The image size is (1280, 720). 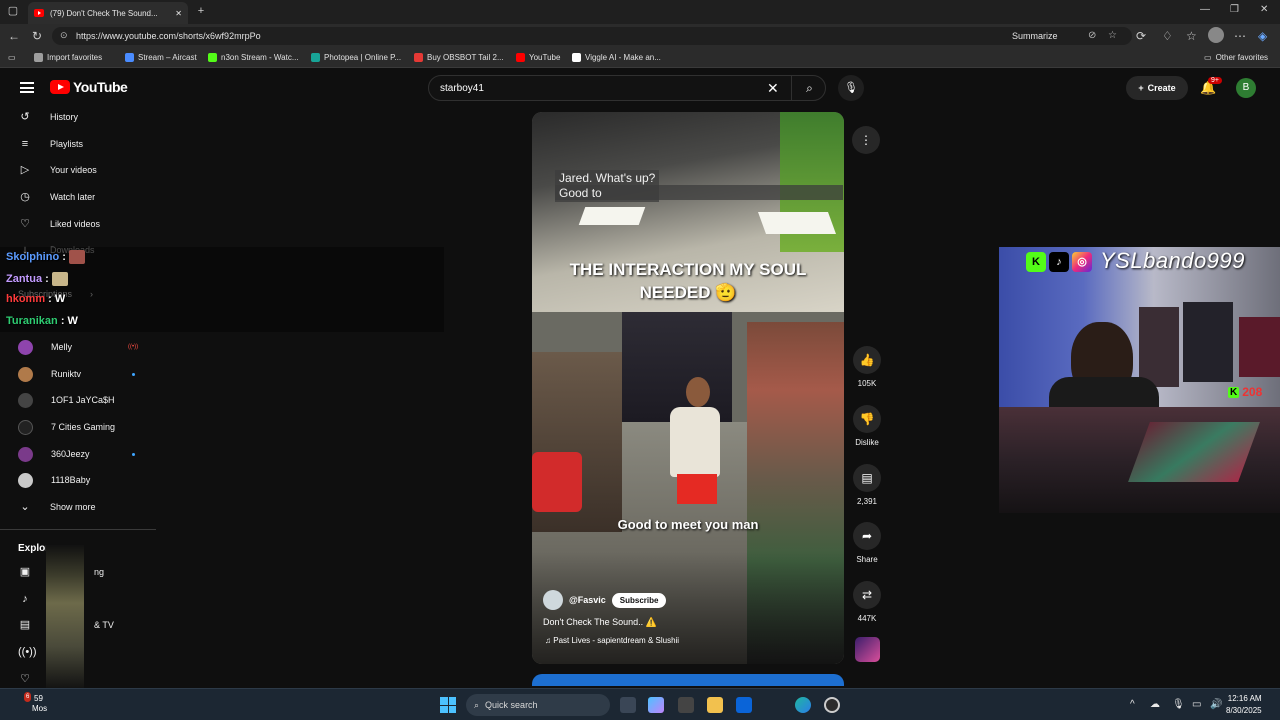 I want to click on taskbar-search: ⌕ Quick search, so click(x=538, y=705).